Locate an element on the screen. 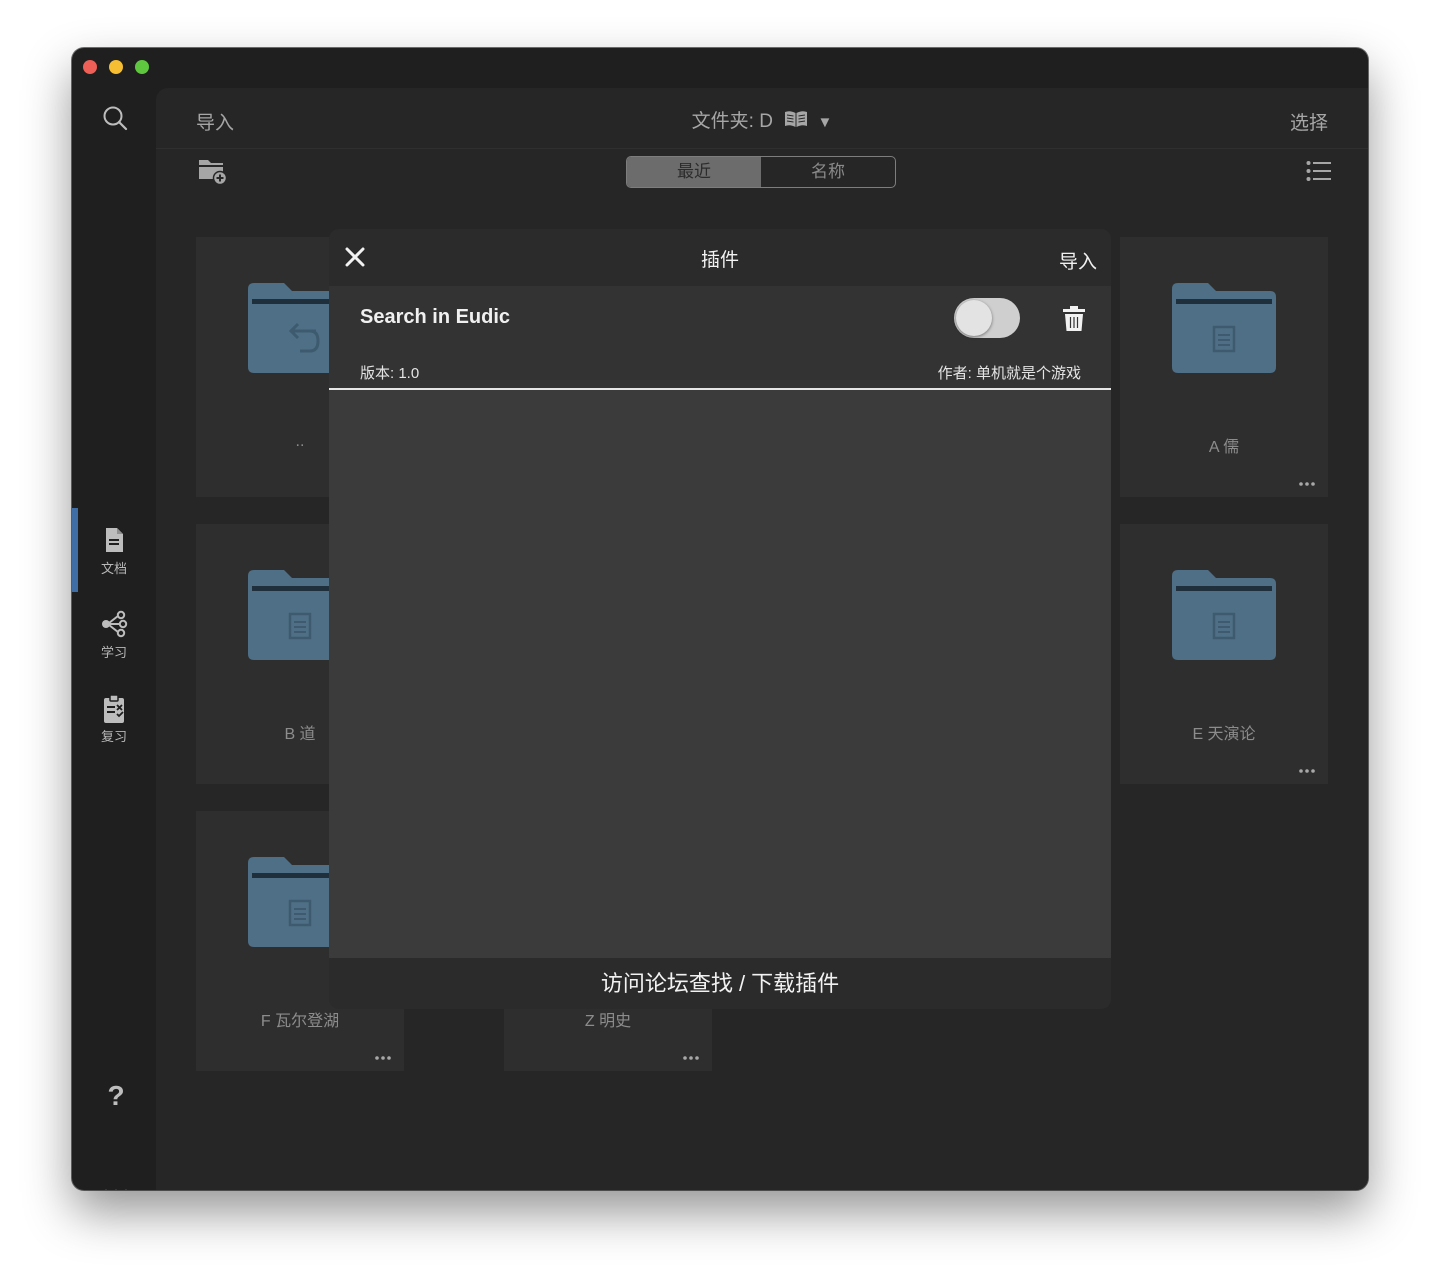 The width and height of the screenshot is (1440, 1286). chevron-down-icon: ▼ is located at coordinates (825, 122).